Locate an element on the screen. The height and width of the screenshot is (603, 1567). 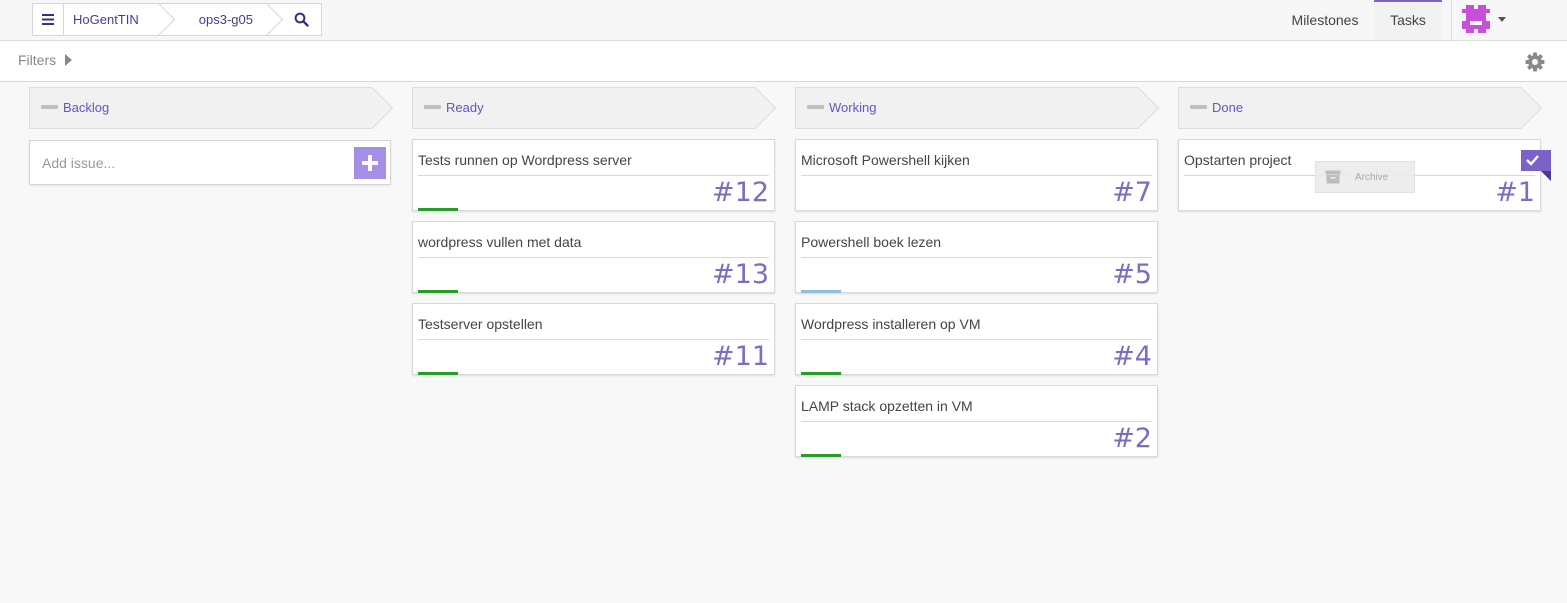
issue-card: Tests runnen op Wordpress server #12 is located at coordinates (593, 175).